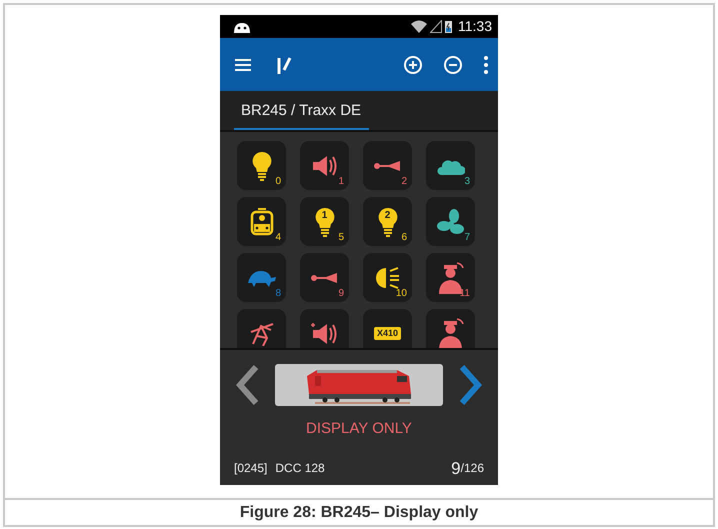 The width and height of the screenshot is (718, 529). I want to click on protocol-label: DCC 128, so click(300, 468).